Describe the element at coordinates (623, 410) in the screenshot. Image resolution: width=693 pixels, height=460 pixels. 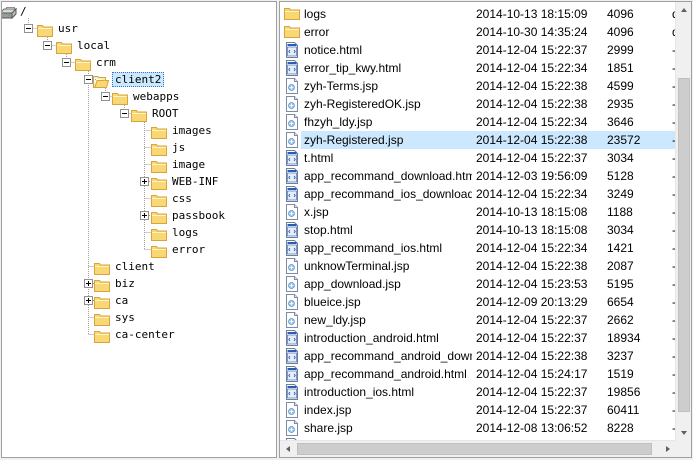
I see `file-size: 60411` at that location.